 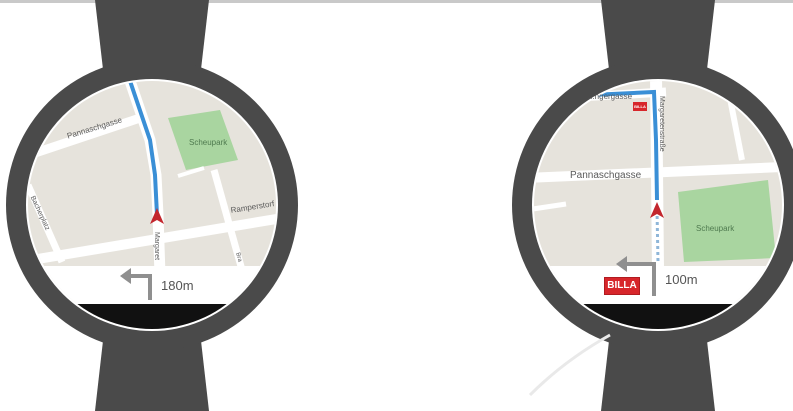 I want to click on street-label-zeiner: ...ngergasse, so click(x=610, y=96).